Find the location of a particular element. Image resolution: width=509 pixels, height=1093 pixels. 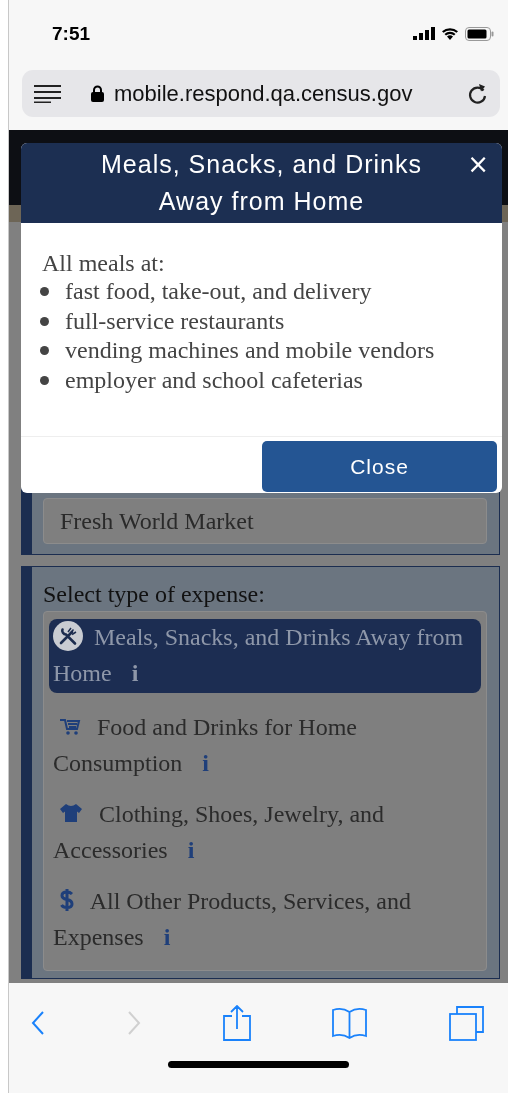

expense-option: Clothing, Shoes, Jewelry, and Accessories i is located at coordinates (265, 832).